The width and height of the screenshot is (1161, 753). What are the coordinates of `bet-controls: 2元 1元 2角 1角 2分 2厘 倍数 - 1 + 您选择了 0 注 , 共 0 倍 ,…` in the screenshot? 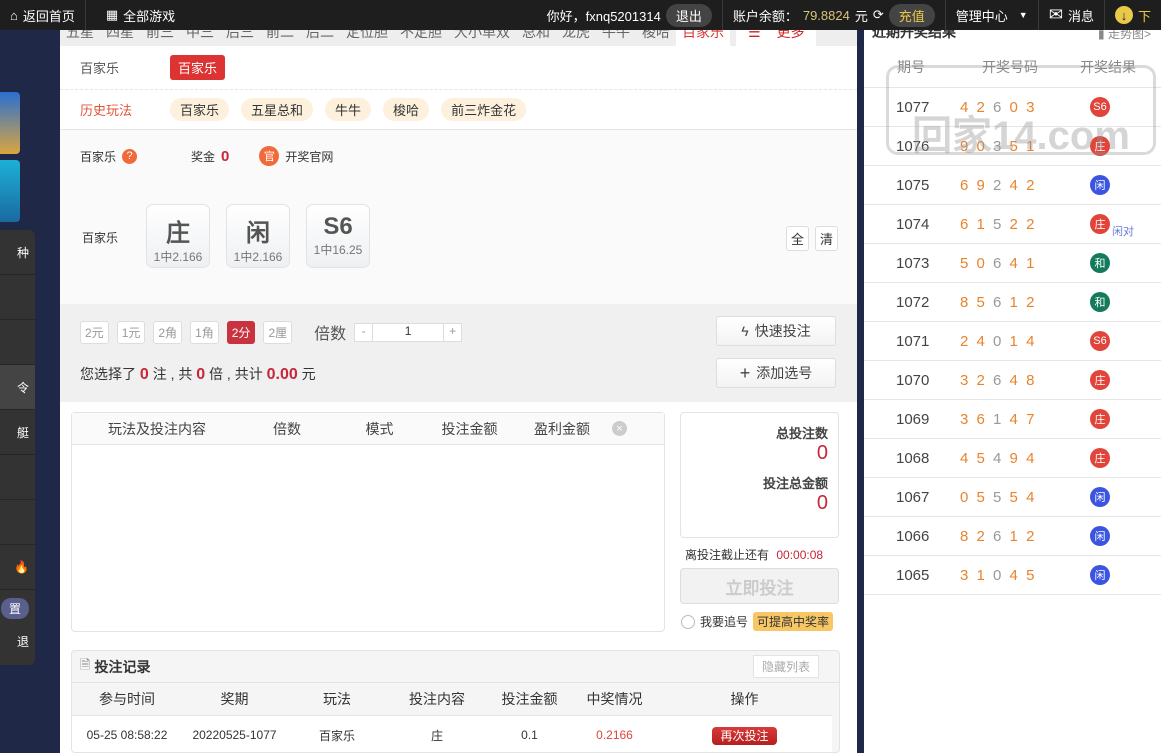 It's located at (458, 353).